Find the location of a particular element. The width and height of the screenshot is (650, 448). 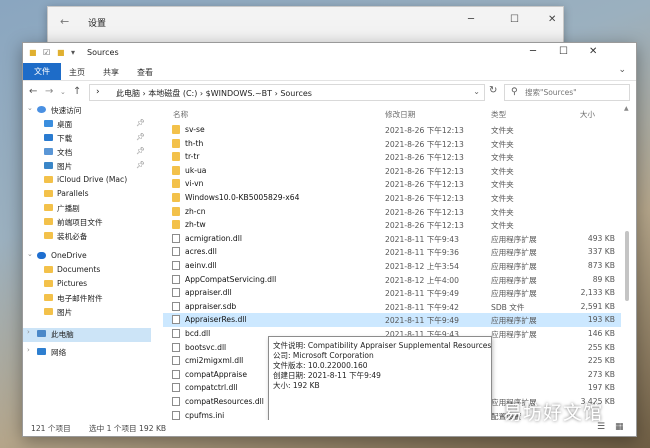

recent-locations-icon: ⌄ is located at coordinates (63, 92).